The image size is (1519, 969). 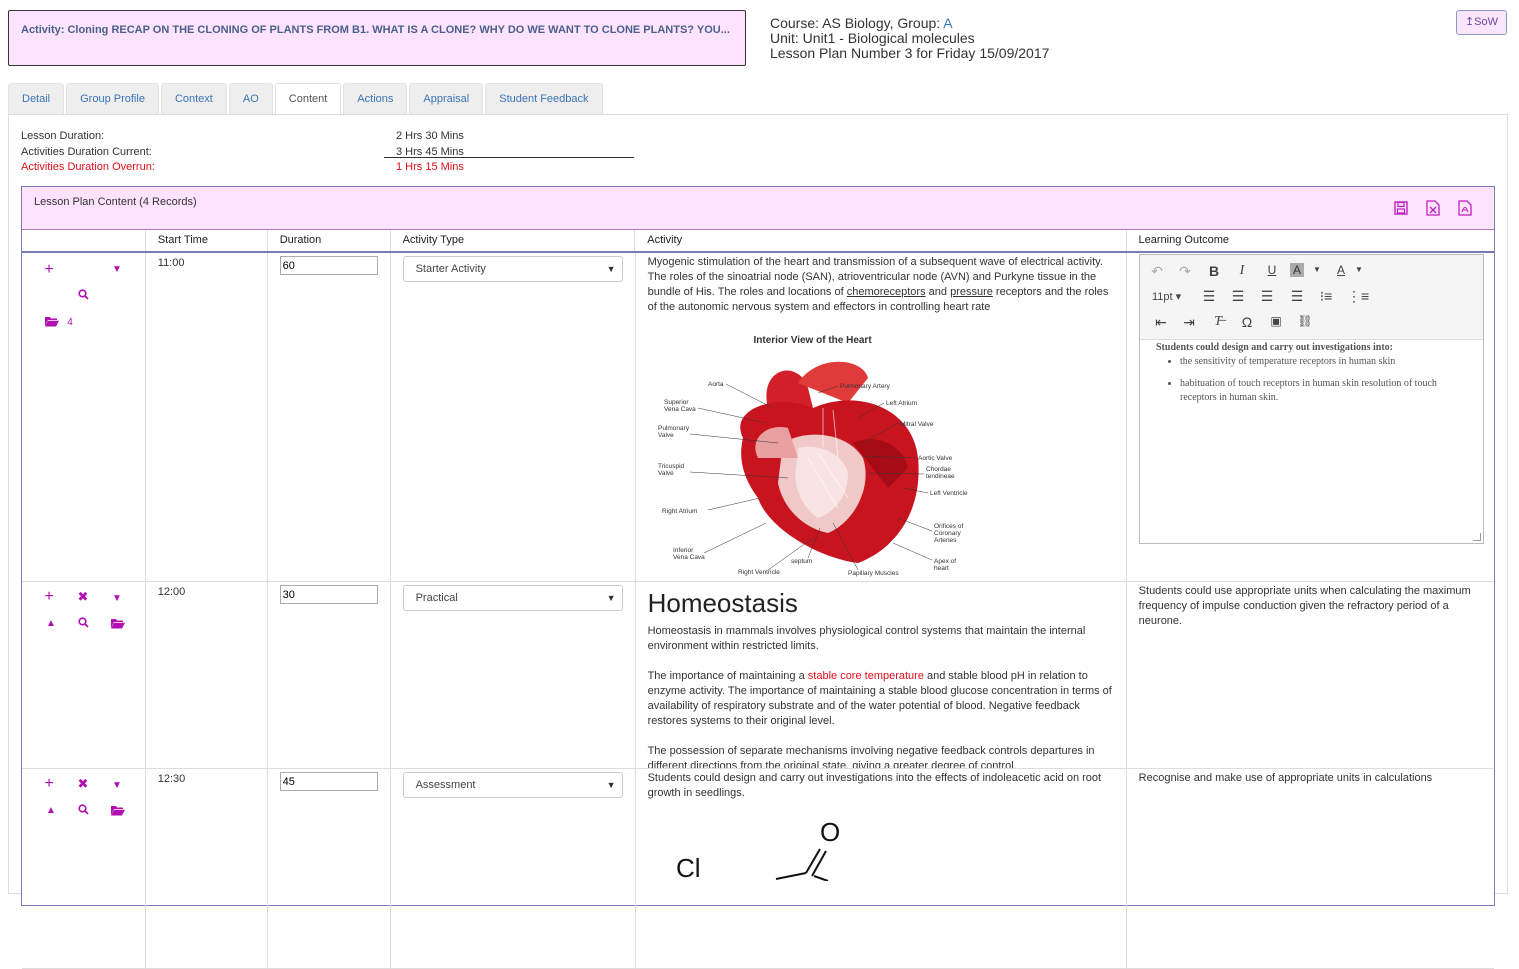 I want to click on summary-divider, so click(x=509, y=157).